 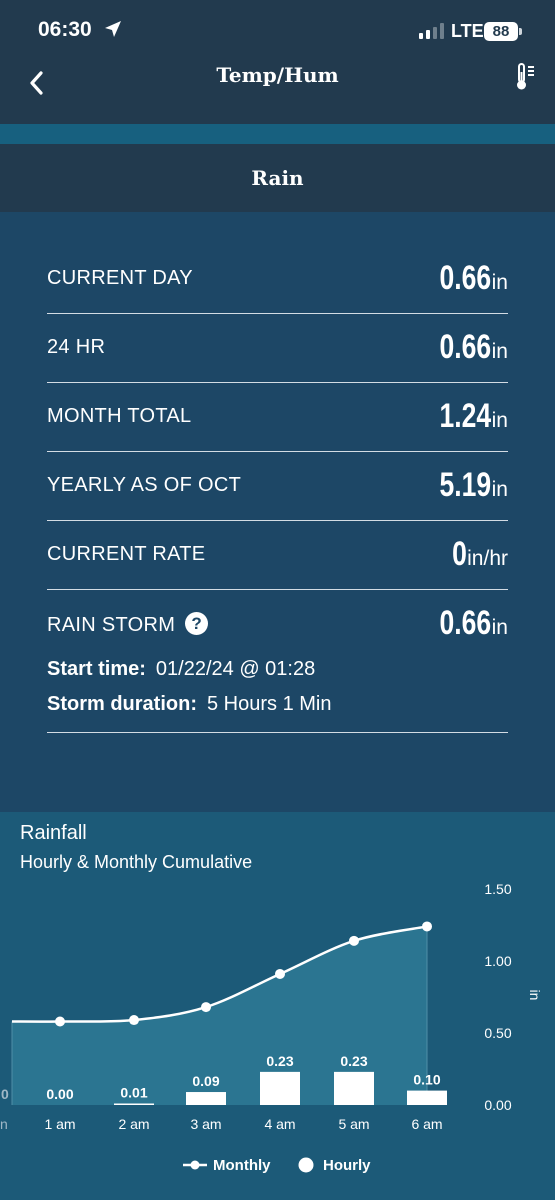 I want to click on stat-label: 24 HR, so click(x=76, y=347).